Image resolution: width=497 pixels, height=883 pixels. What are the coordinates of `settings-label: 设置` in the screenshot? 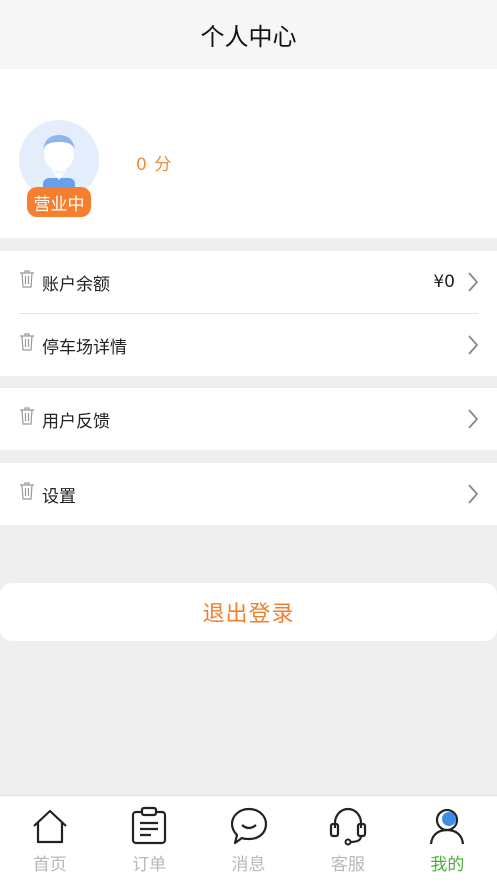 It's located at (59, 496).